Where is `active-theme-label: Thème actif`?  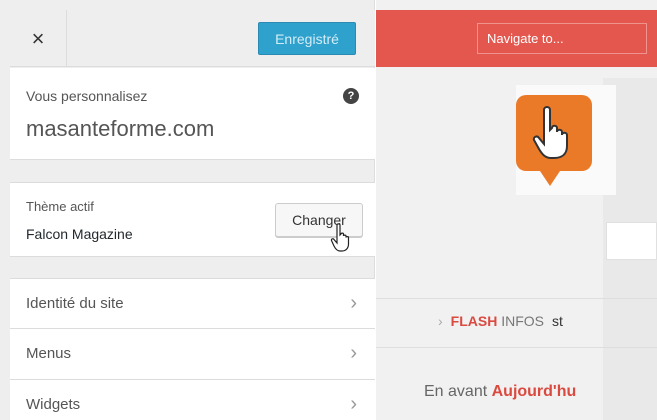 active-theme-label: Thème actif is located at coordinates (60, 206).